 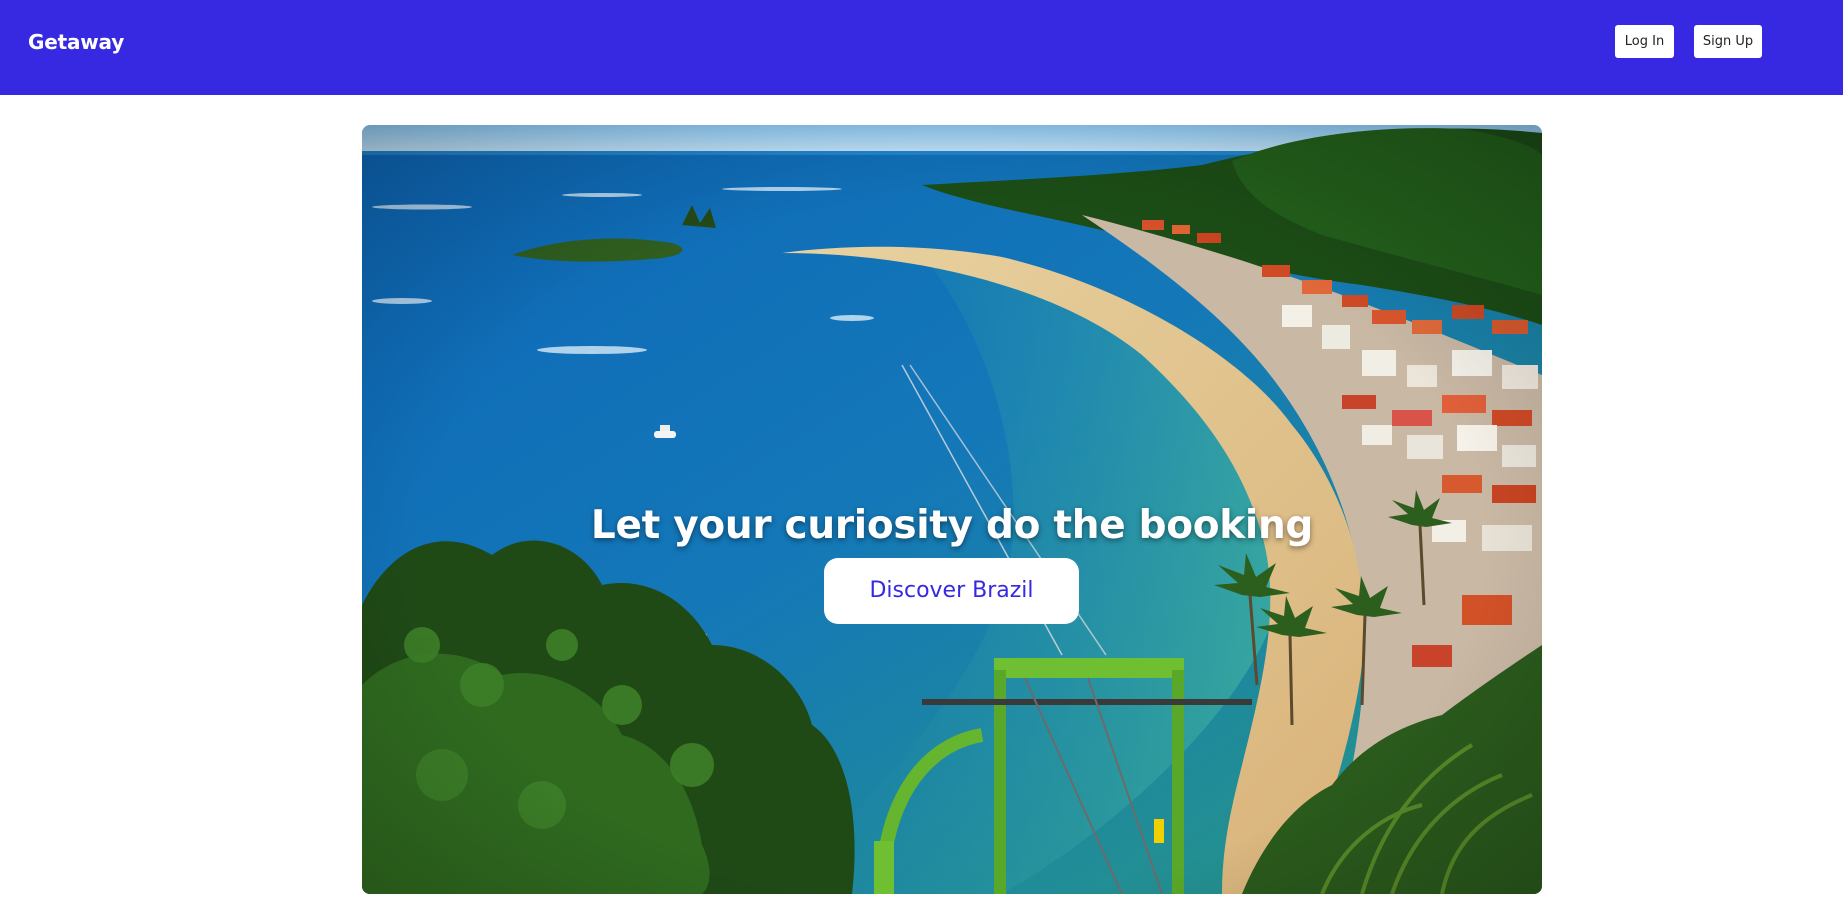 What do you see at coordinates (1728, 41) in the screenshot?
I see `signup-button: Sign Up` at bounding box center [1728, 41].